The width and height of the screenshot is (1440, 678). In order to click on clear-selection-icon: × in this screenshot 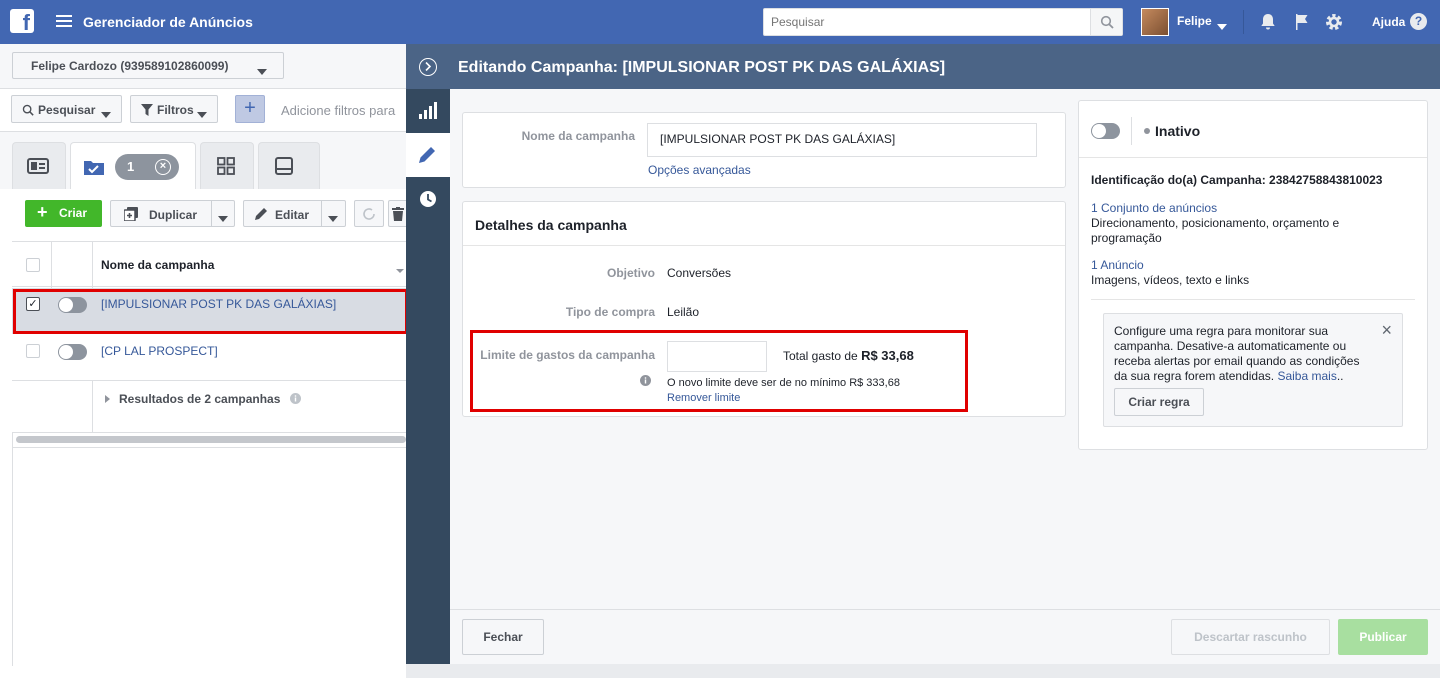, I will do `click(163, 167)`.